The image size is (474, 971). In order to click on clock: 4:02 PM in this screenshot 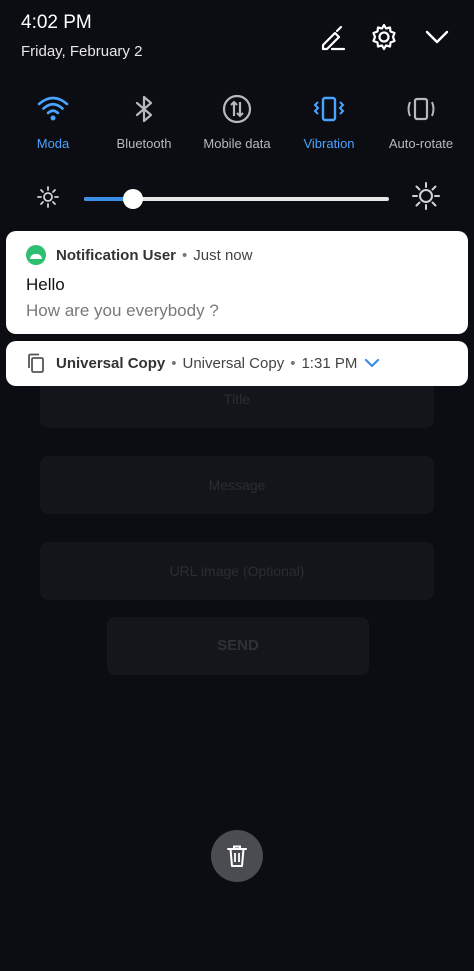, I will do `click(56, 22)`.